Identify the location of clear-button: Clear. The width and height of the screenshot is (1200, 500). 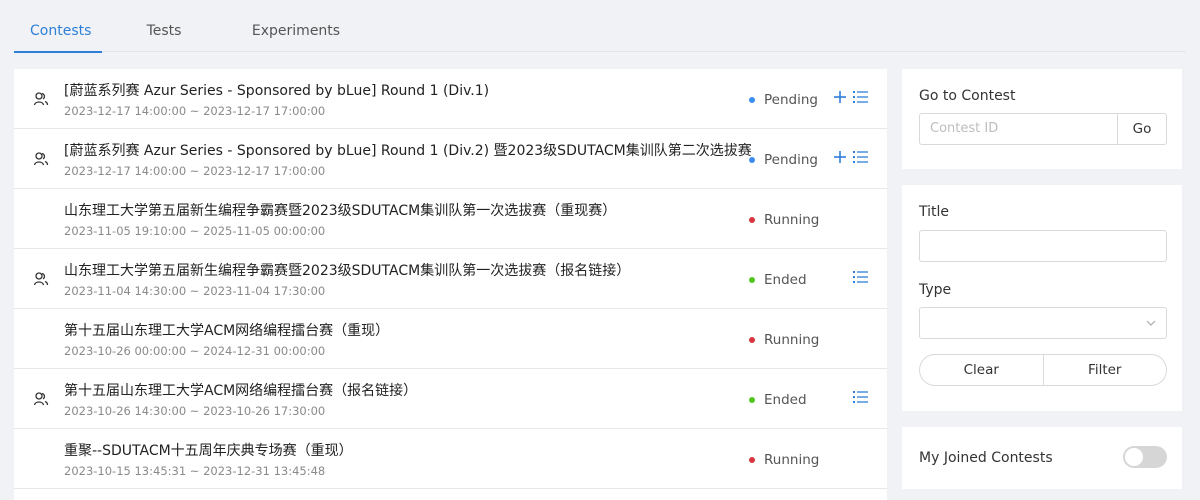
(982, 370).